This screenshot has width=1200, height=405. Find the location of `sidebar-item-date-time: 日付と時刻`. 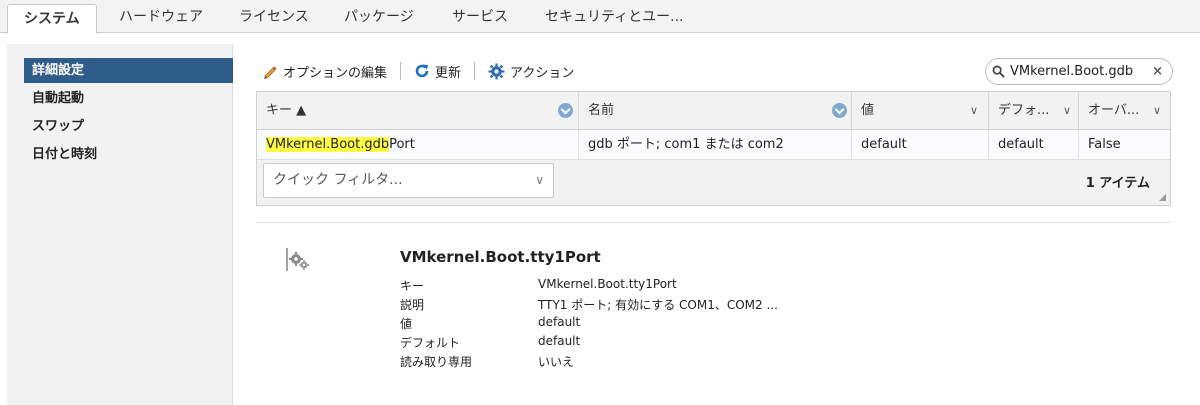

sidebar-item-date-time: 日付と時刻 is located at coordinates (128, 154).